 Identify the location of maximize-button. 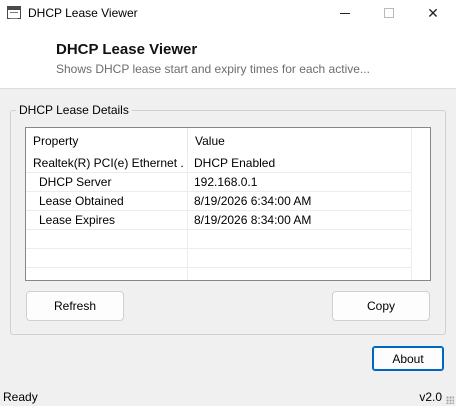
(389, 13).